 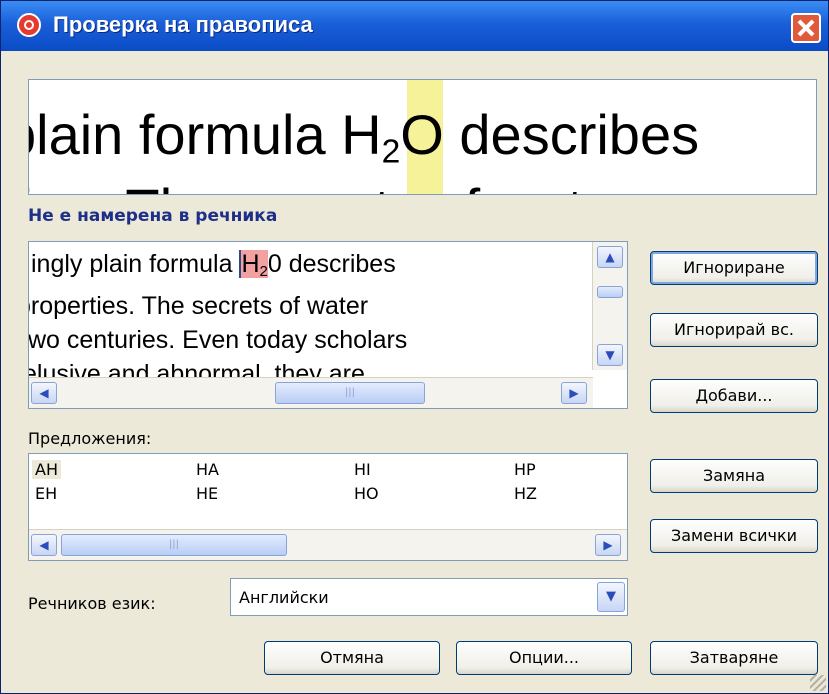 What do you see at coordinates (46, 493) in the screenshot?
I see `suggestion-item: EH` at bounding box center [46, 493].